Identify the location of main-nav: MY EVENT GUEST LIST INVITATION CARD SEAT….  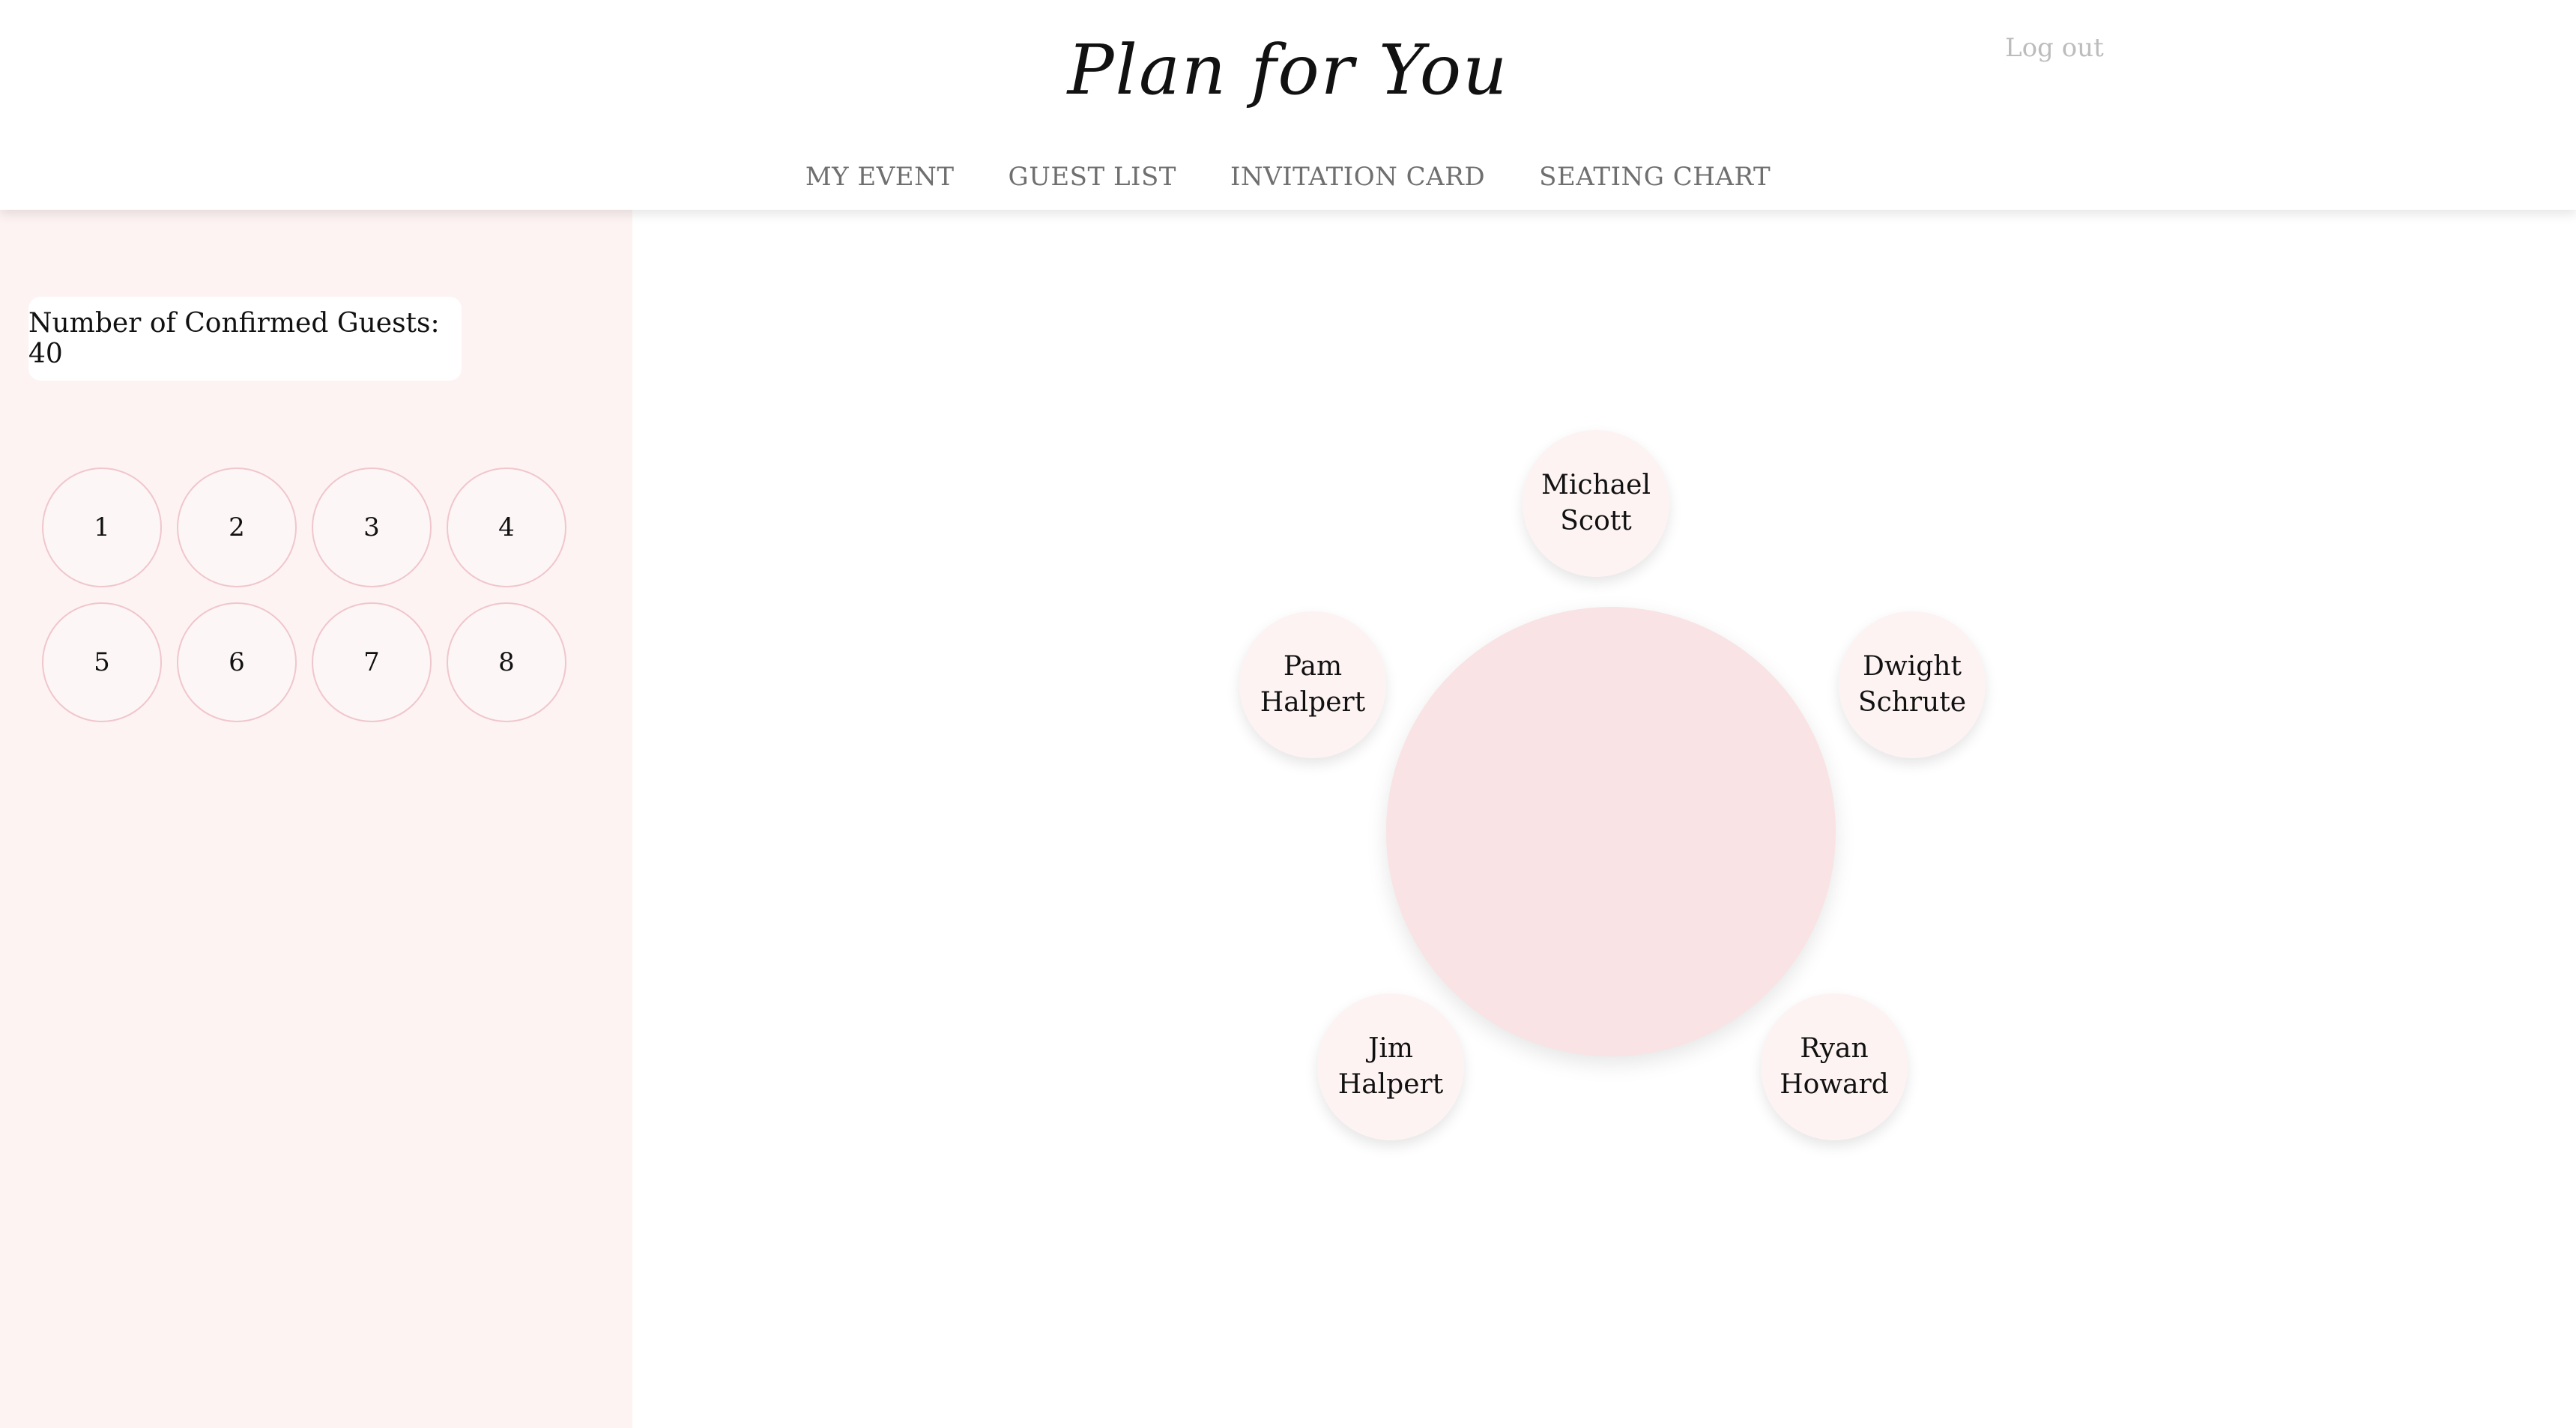
(1288, 177).